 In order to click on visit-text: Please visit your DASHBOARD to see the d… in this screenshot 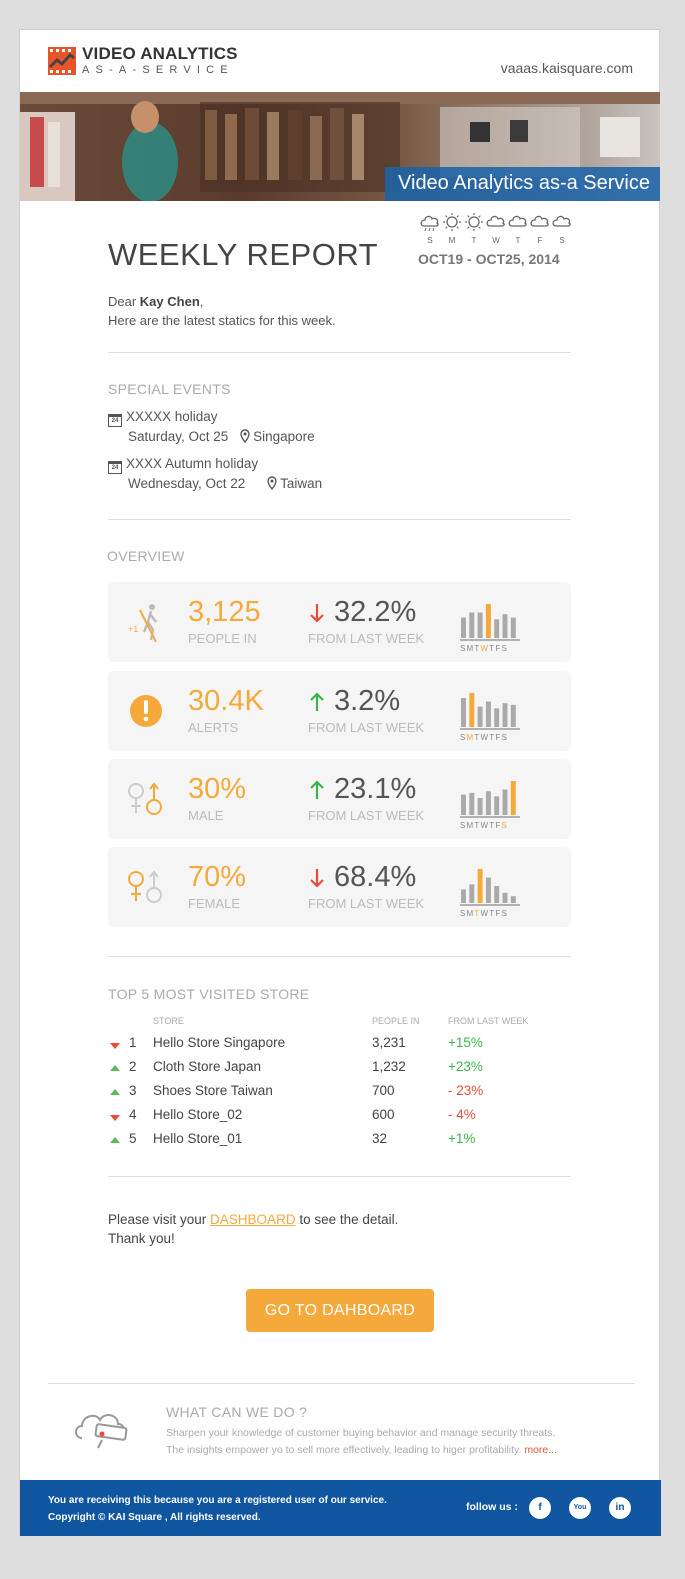, I will do `click(253, 1229)`.